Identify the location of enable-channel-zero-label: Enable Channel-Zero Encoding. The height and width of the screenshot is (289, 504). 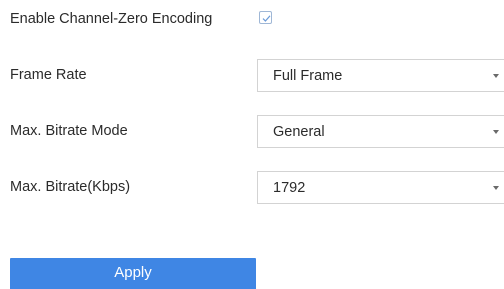
(111, 19).